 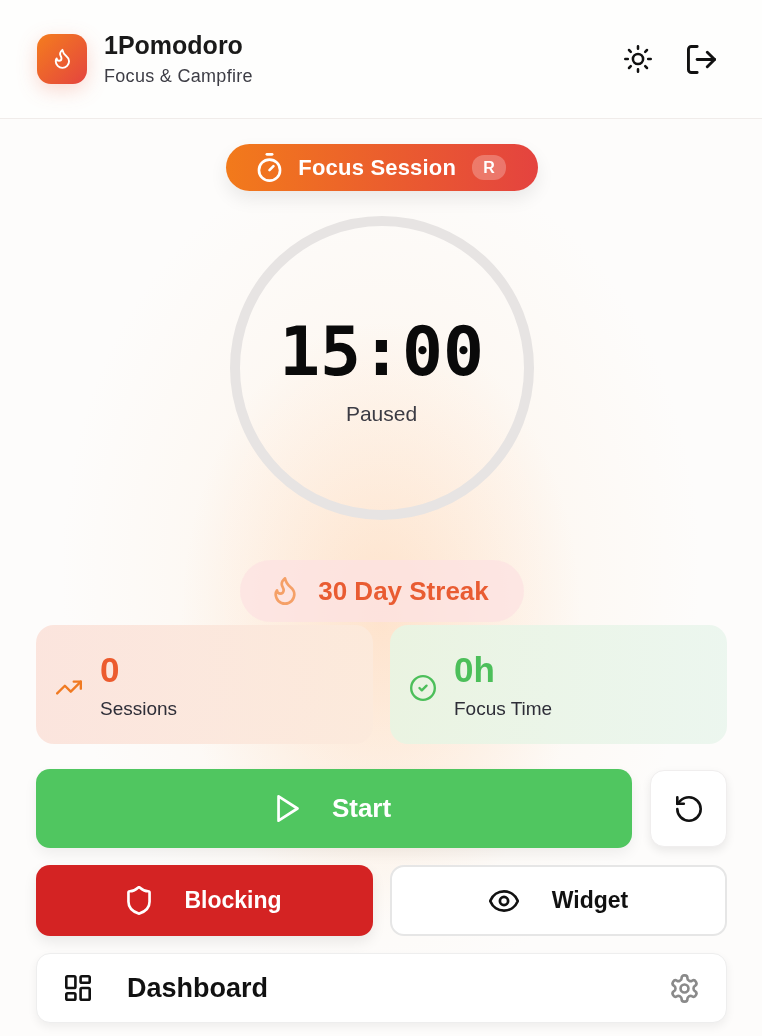 I want to click on session-mode-label: Focus Session, so click(x=377, y=167).